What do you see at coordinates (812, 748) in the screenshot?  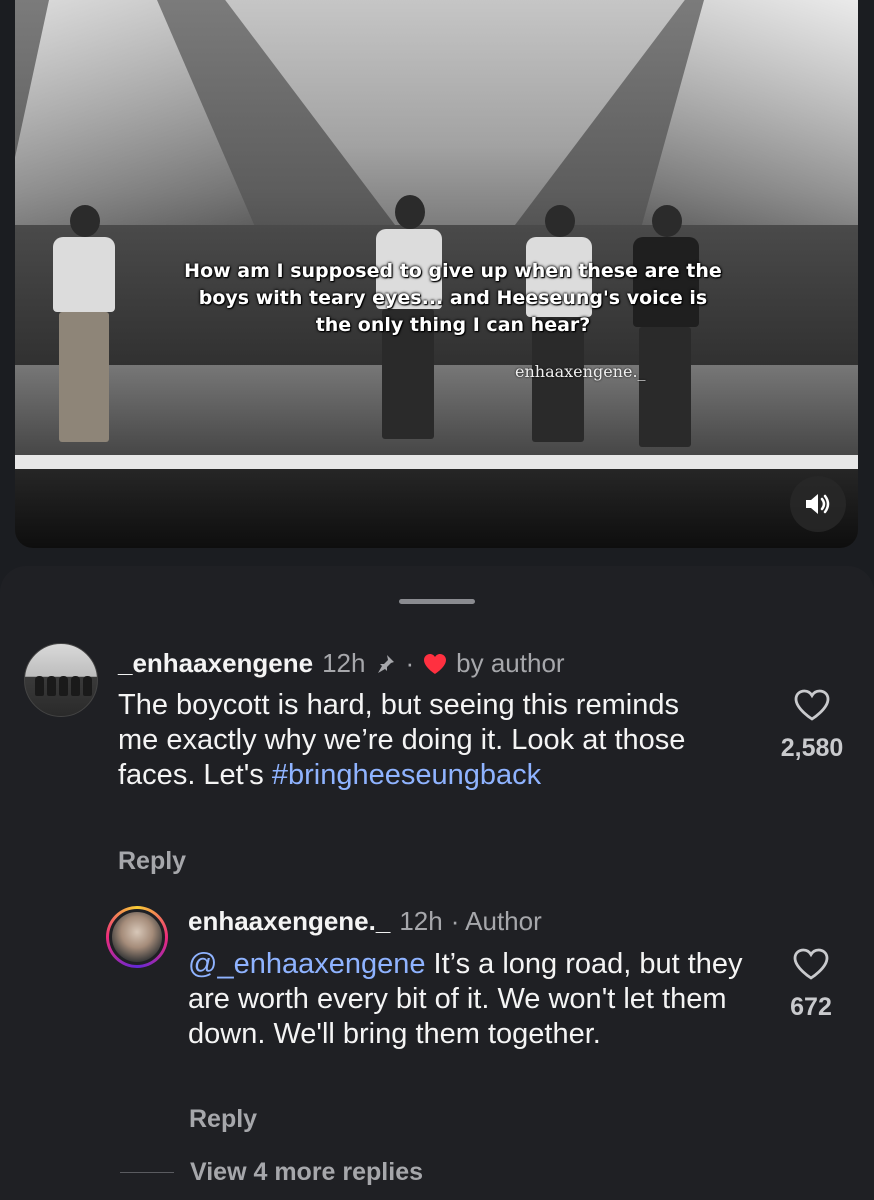 I see `like-count: 2,580` at bounding box center [812, 748].